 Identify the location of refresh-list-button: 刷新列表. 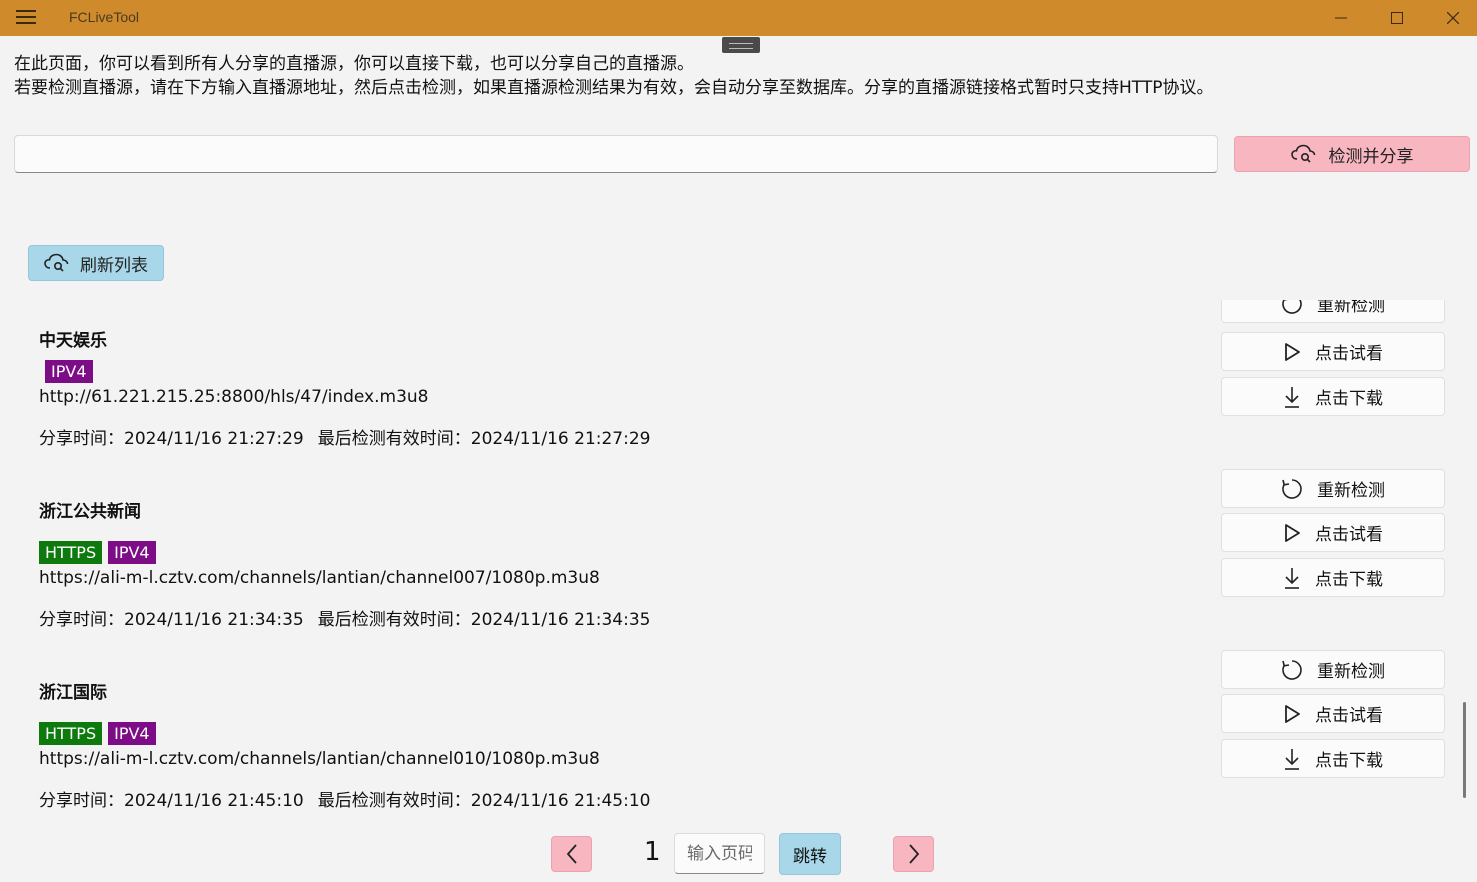
(96, 263).